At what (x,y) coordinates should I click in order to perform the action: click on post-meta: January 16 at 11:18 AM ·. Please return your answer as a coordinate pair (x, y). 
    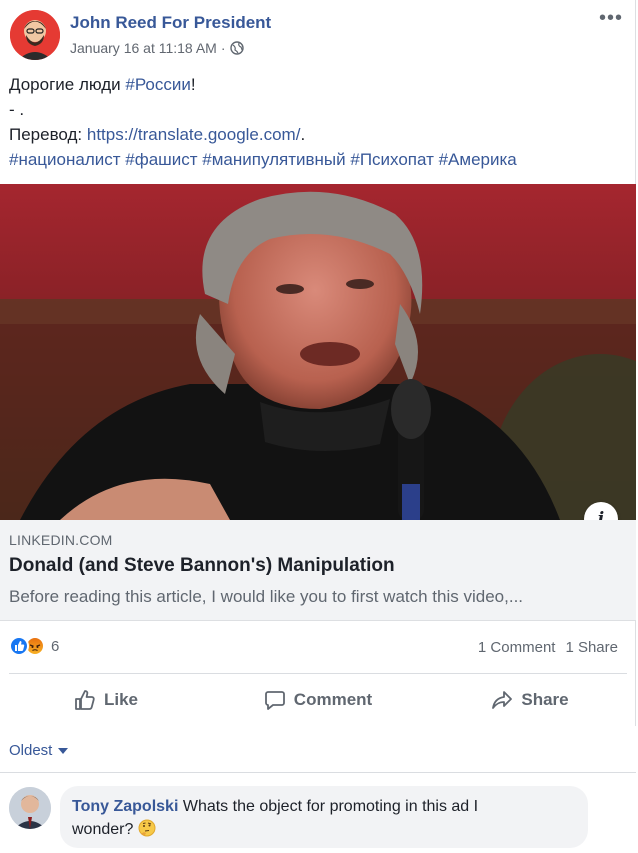
    Looking at the image, I should click on (157, 48).